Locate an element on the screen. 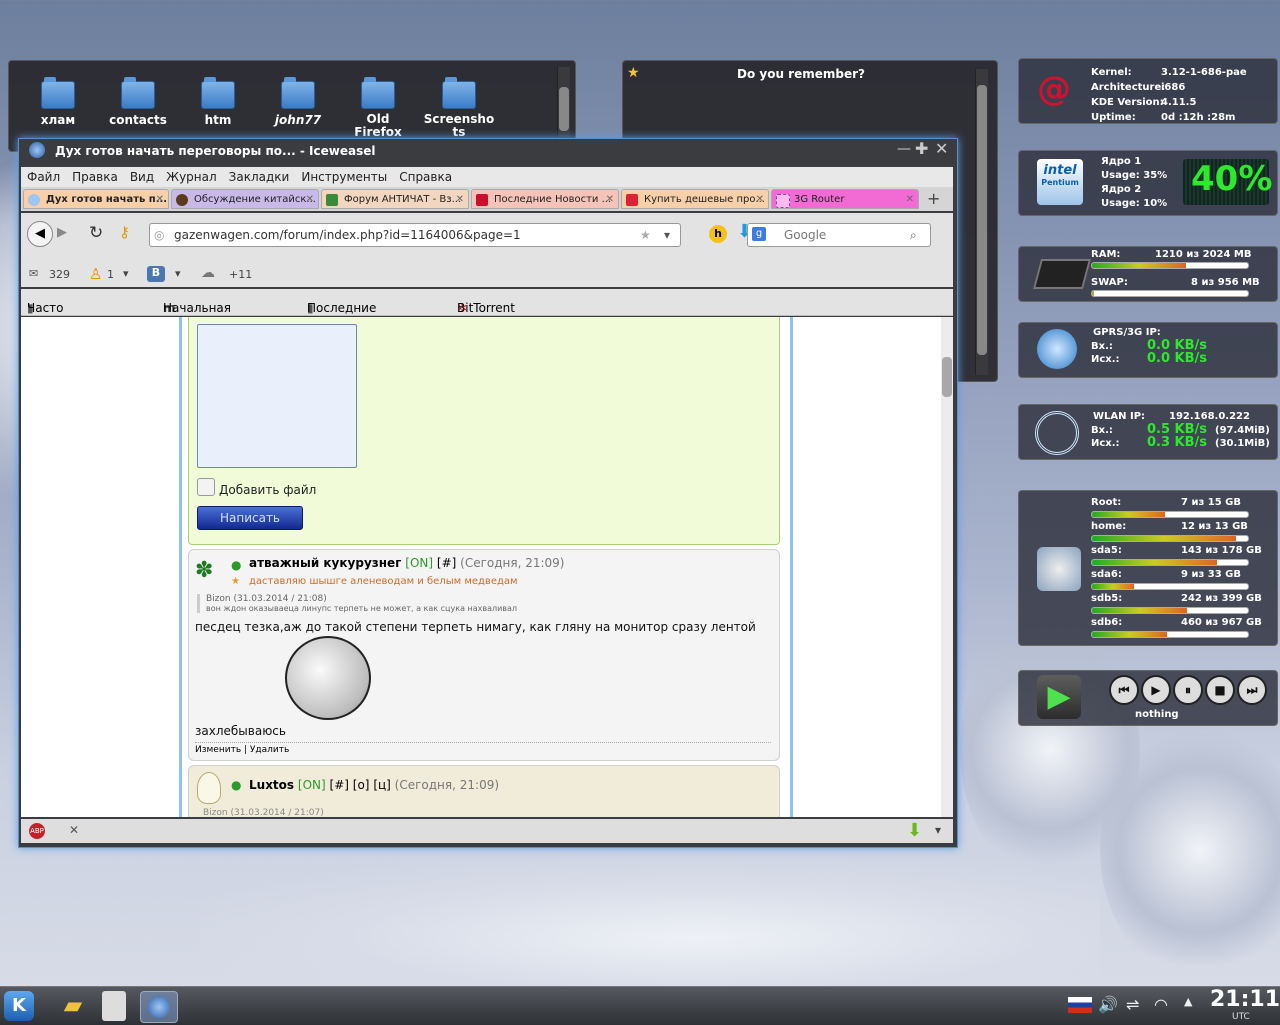 This screenshot has width=1280, height=1025. swap-value: 8 из 956 MB is located at coordinates (1225, 282).